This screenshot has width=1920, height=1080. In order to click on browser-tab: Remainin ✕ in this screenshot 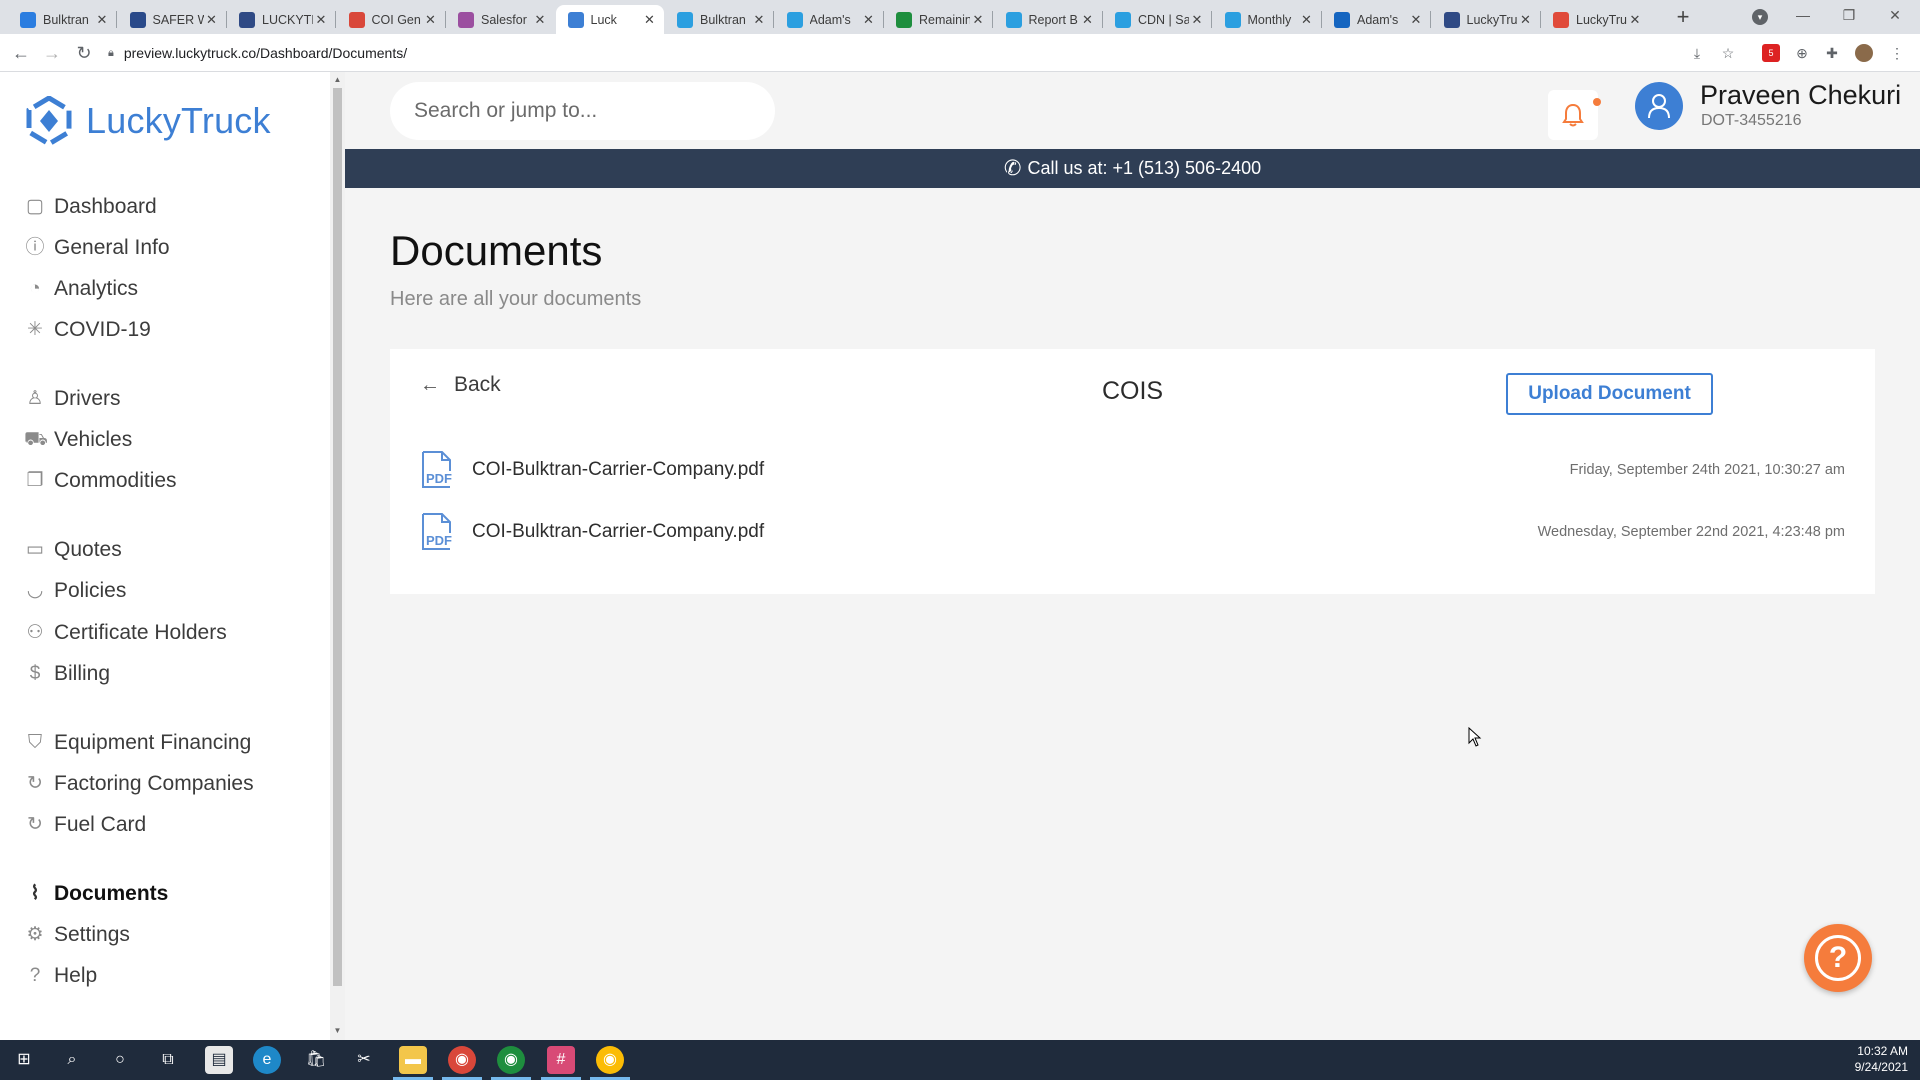, I will do `click(938, 19)`.